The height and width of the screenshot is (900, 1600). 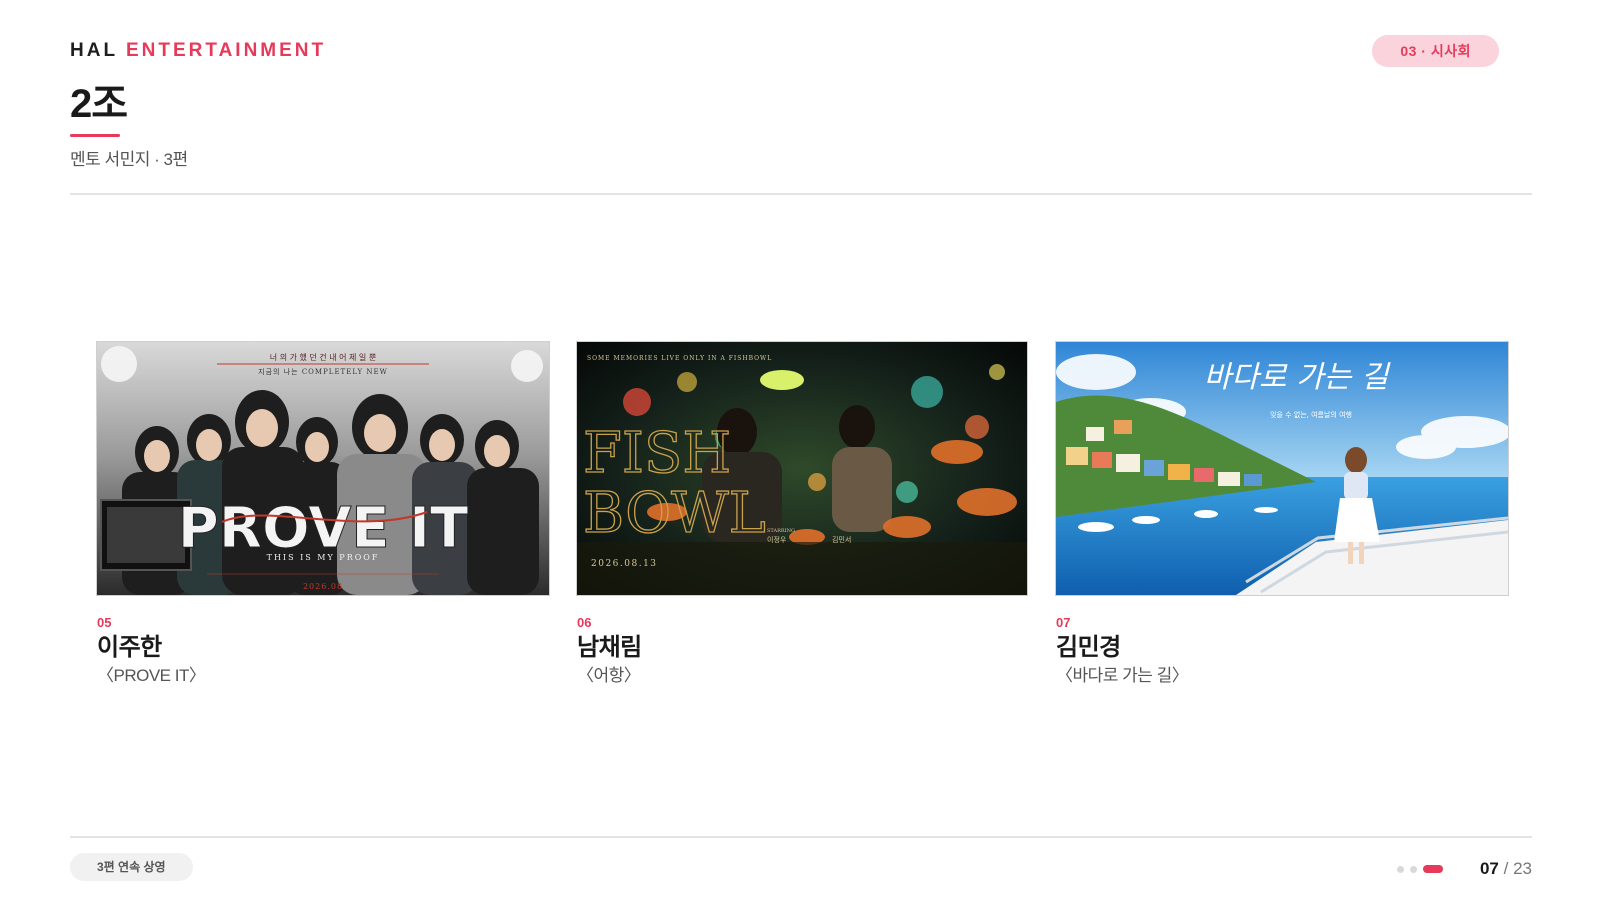 I want to click on poster-fishbowl-headline-2: BOWL, so click(x=674, y=513).